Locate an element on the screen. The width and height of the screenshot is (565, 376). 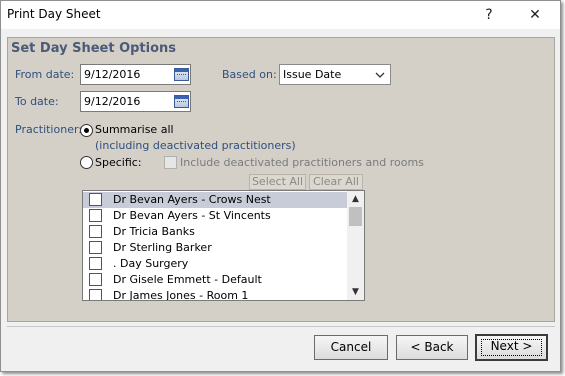
scroll-thumb is located at coordinates (355, 216).